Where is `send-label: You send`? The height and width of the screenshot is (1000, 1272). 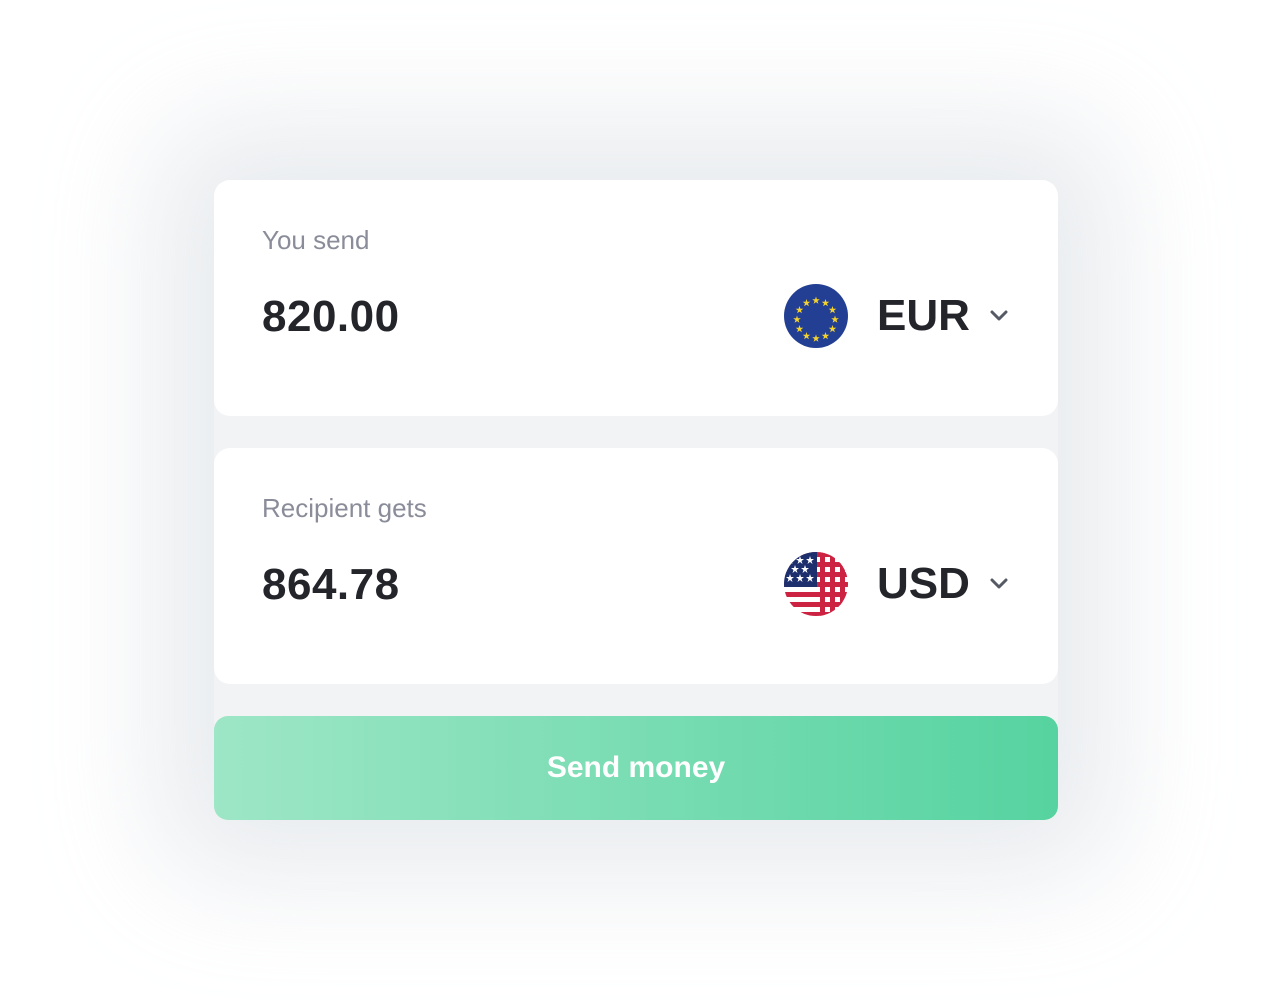
send-label: You send is located at coordinates (316, 240).